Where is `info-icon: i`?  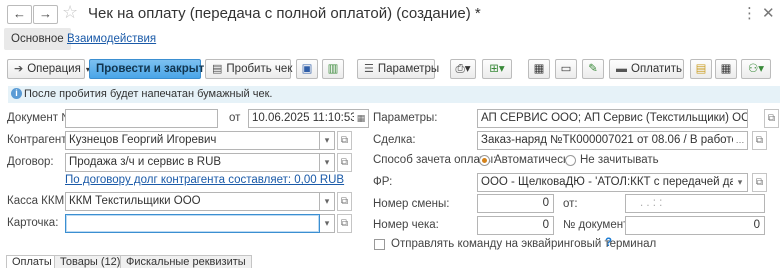
info-icon: i is located at coordinates (16, 93).